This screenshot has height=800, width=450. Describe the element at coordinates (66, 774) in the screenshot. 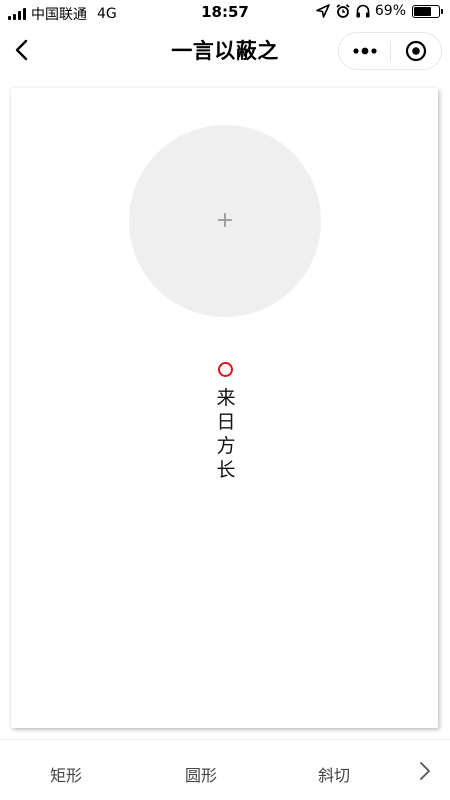

I see `shape-option-rectangle: 矩形` at that location.